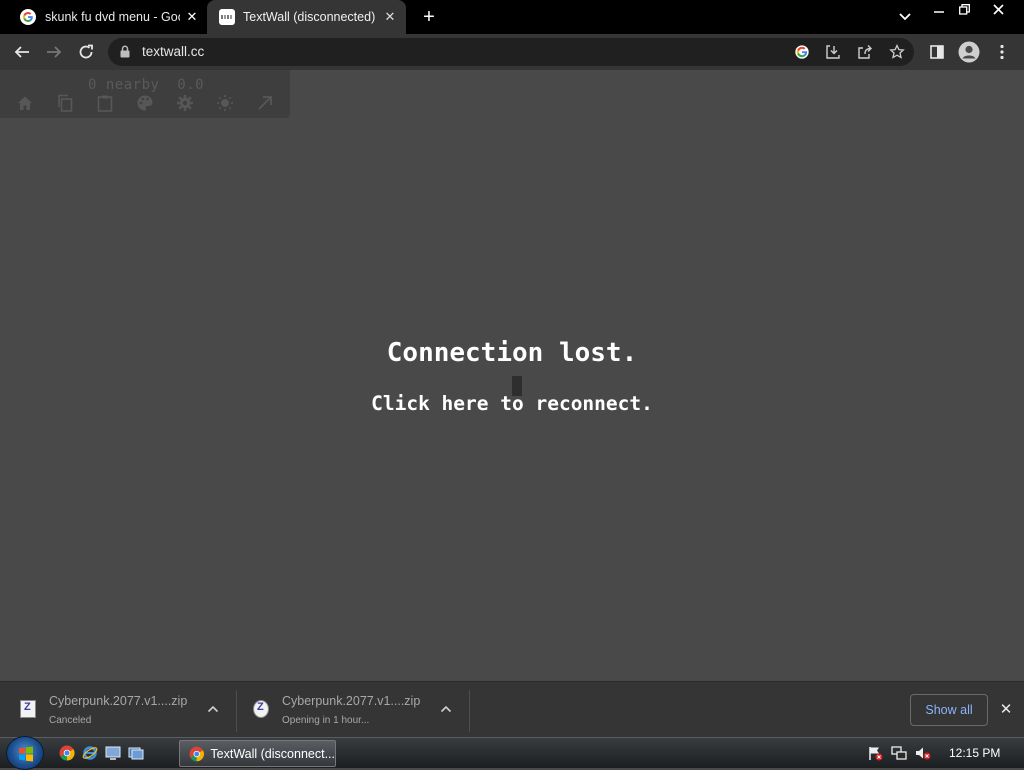 This screenshot has width=1024, height=770. I want to click on brightness-icon, so click(225, 103).